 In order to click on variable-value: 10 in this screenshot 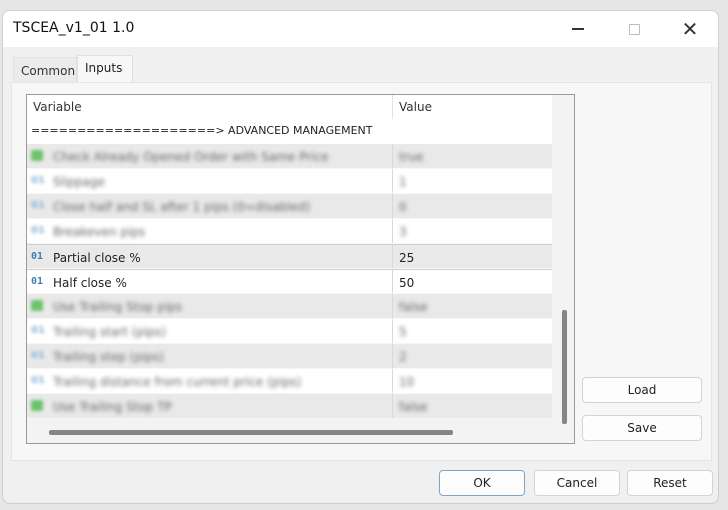, I will do `click(406, 382)`.